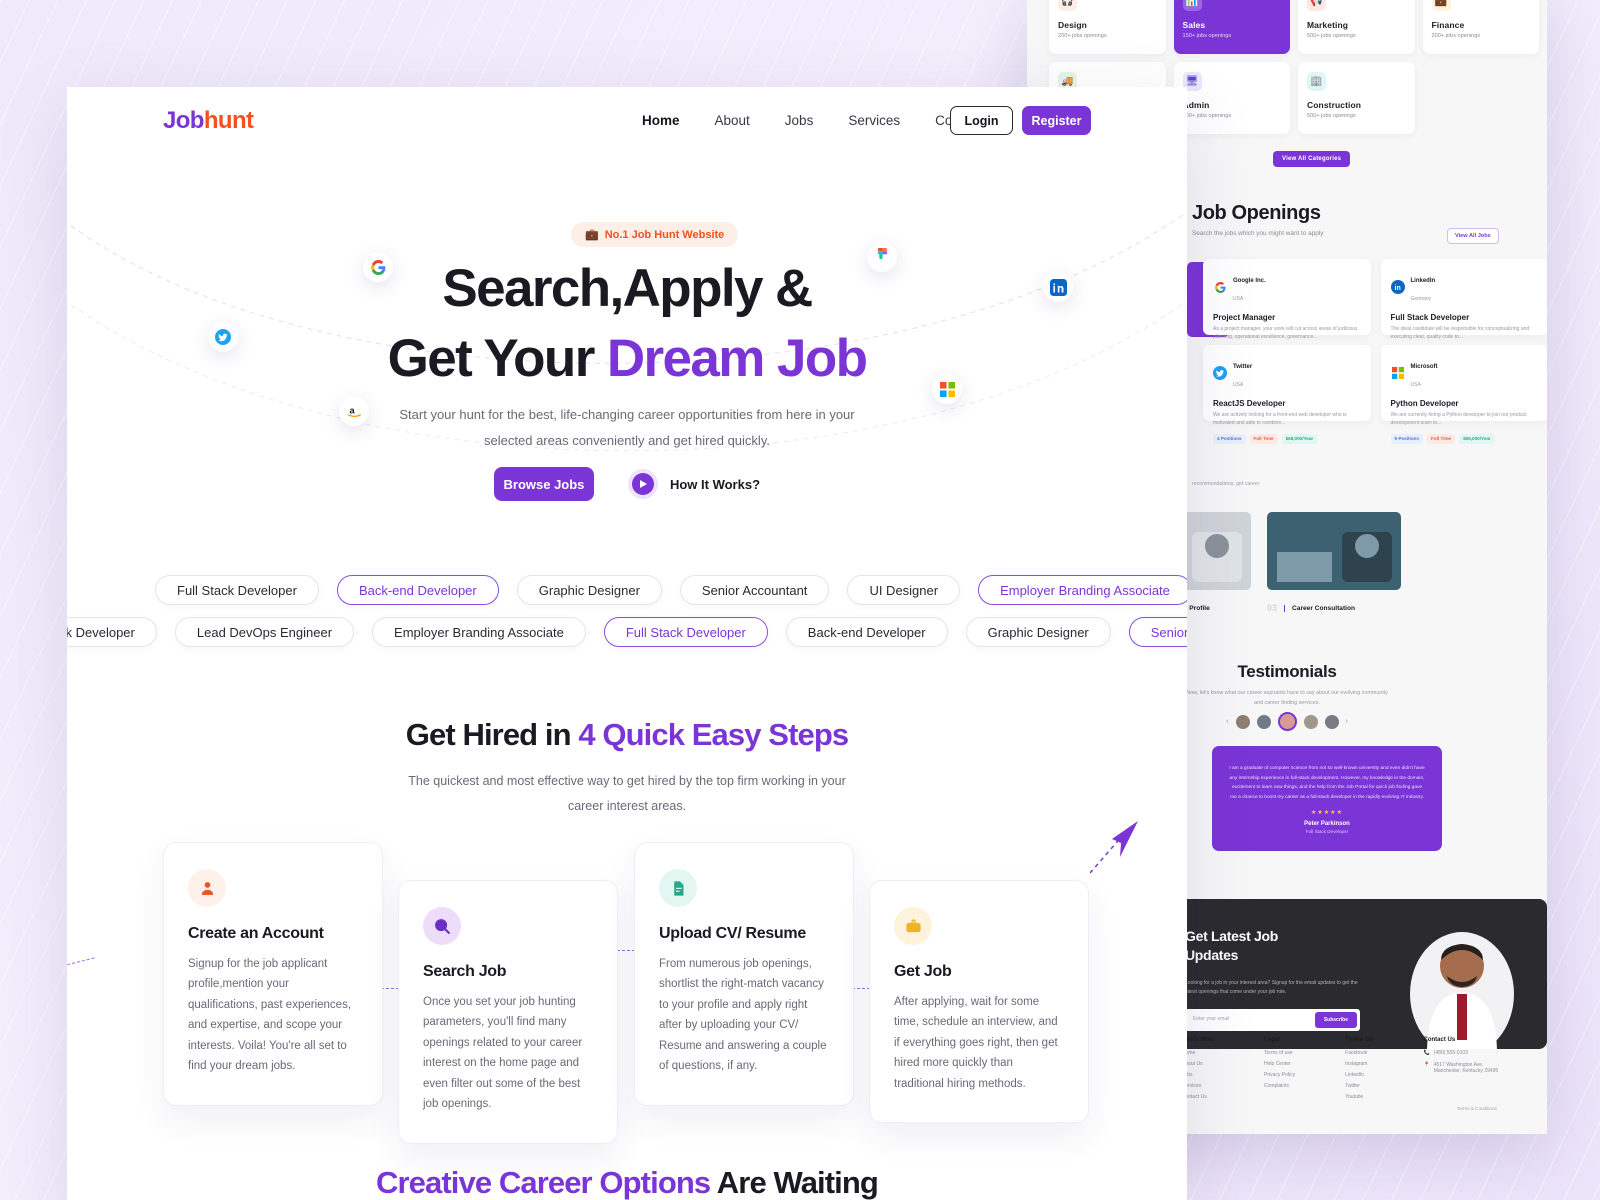  I want to click on category-card: 🖥 Admin 100+ jobs openings, so click(1231, 98).